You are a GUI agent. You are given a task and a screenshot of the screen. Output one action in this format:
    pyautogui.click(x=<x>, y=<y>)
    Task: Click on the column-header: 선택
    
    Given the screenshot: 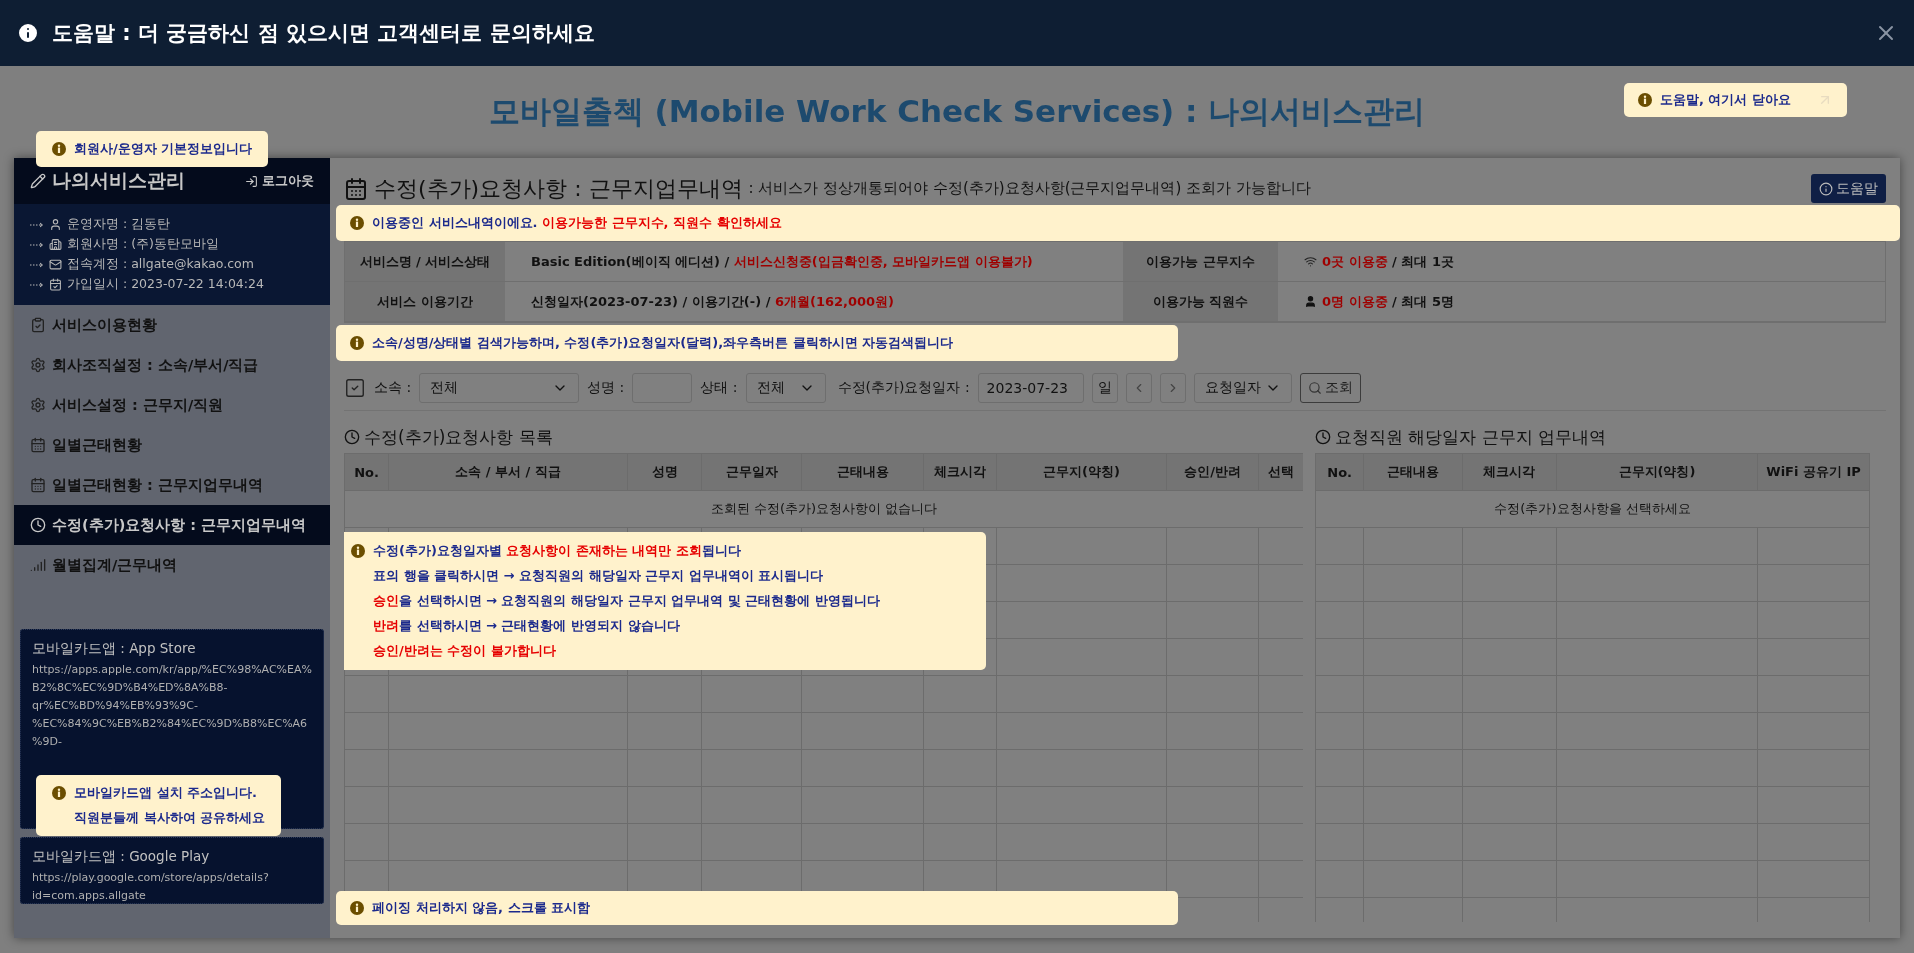 What is the action you would take?
    pyautogui.click(x=1280, y=472)
    